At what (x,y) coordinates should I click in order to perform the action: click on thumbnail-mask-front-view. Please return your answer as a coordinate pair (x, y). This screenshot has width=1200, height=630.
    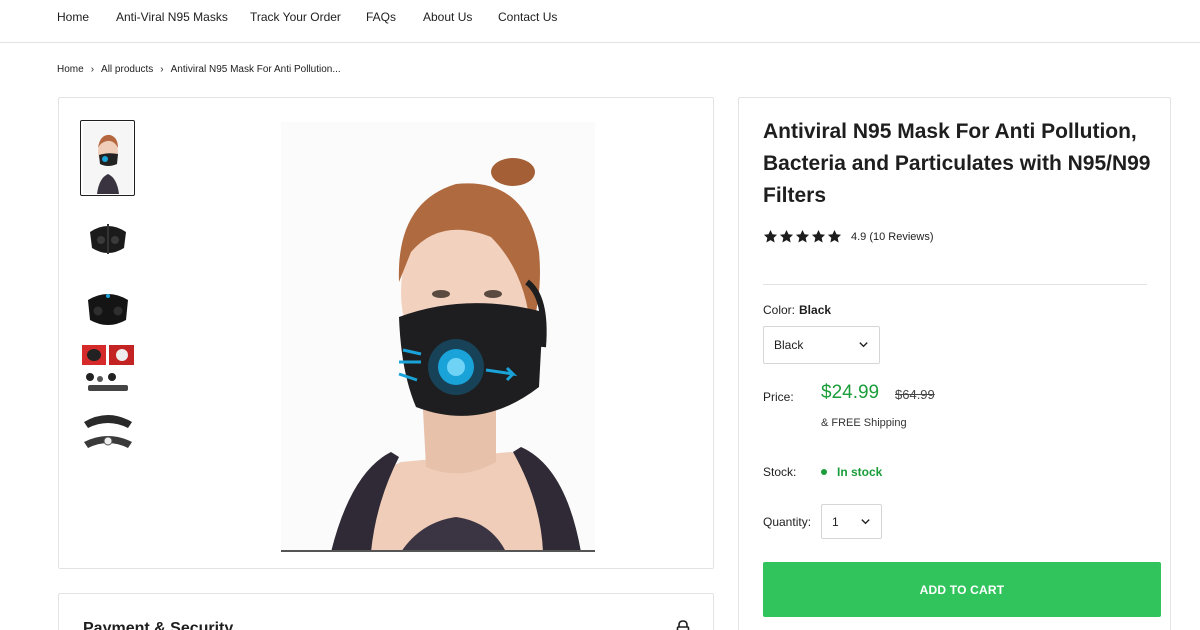
    Looking at the image, I should click on (107, 237).